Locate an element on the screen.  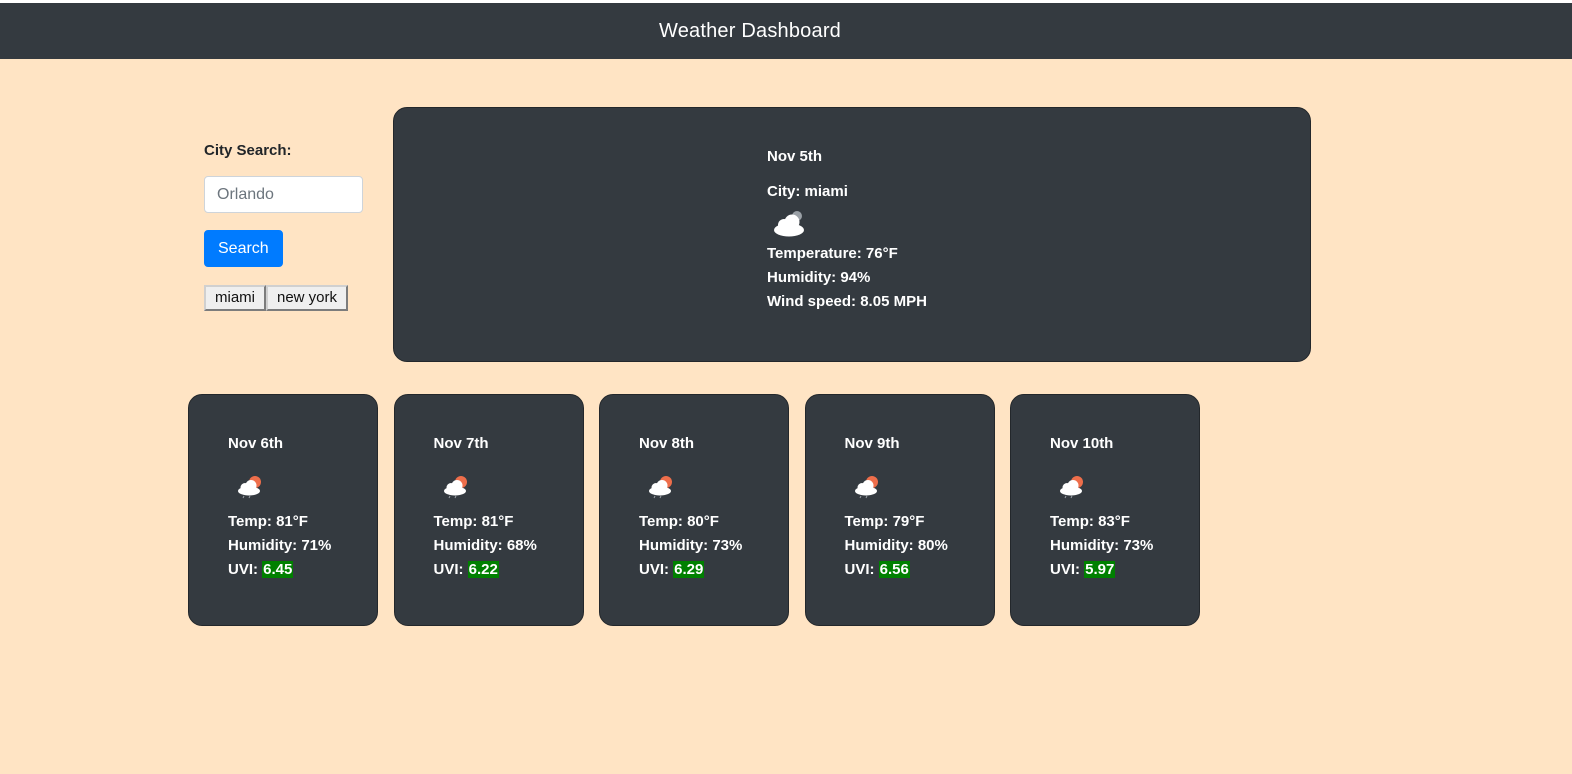
current-humidity: Humidity: 94% is located at coordinates (847, 278).